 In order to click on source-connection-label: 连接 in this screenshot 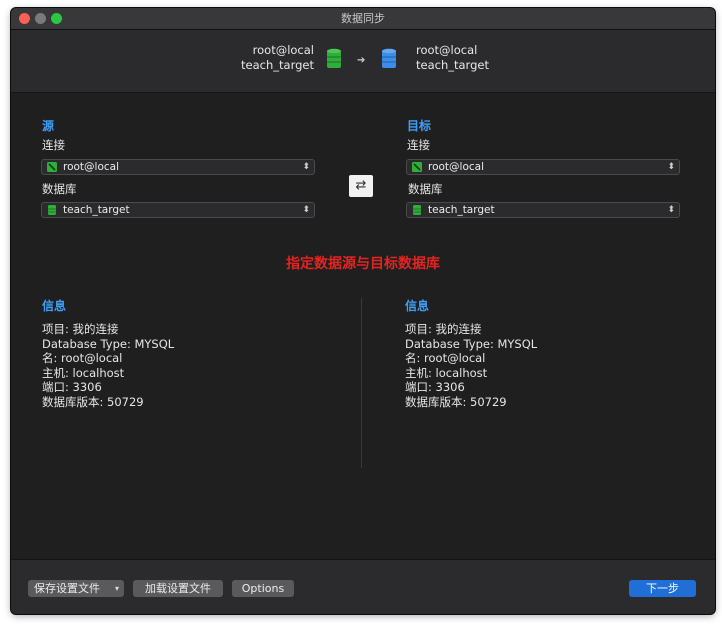, I will do `click(53, 145)`.